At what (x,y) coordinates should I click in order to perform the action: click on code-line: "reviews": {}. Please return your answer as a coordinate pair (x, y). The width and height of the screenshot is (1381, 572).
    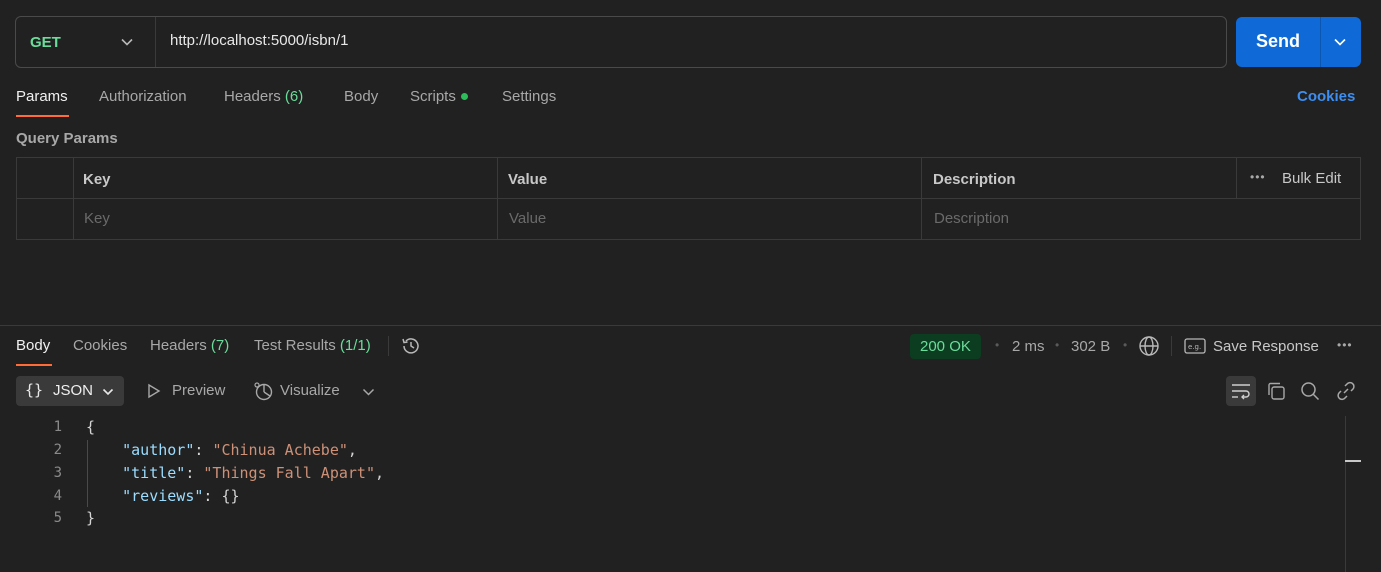
    Looking at the image, I should click on (163, 496).